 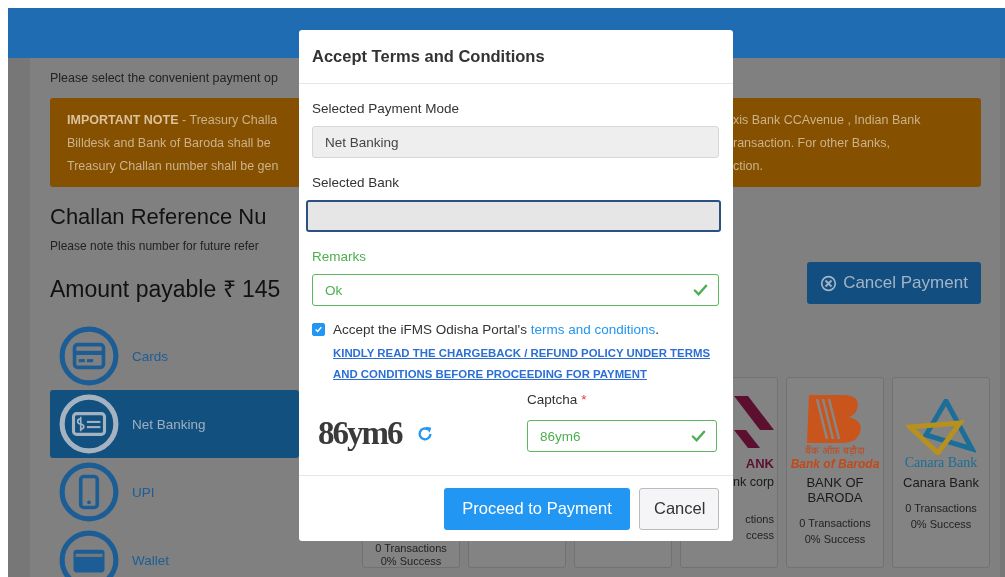 What do you see at coordinates (759, 463) in the screenshot?
I see `logo-text: ANK` at bounding box center [759, 463].